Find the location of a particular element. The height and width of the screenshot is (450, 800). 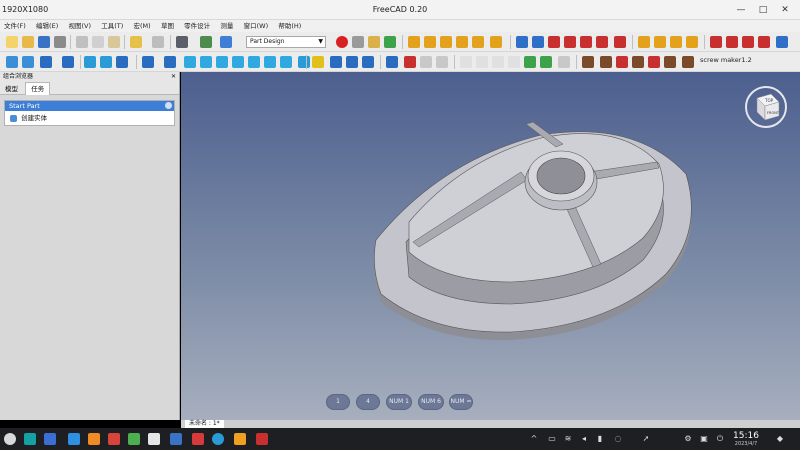

fit-selection-icon is located at coordinates (28, 62).